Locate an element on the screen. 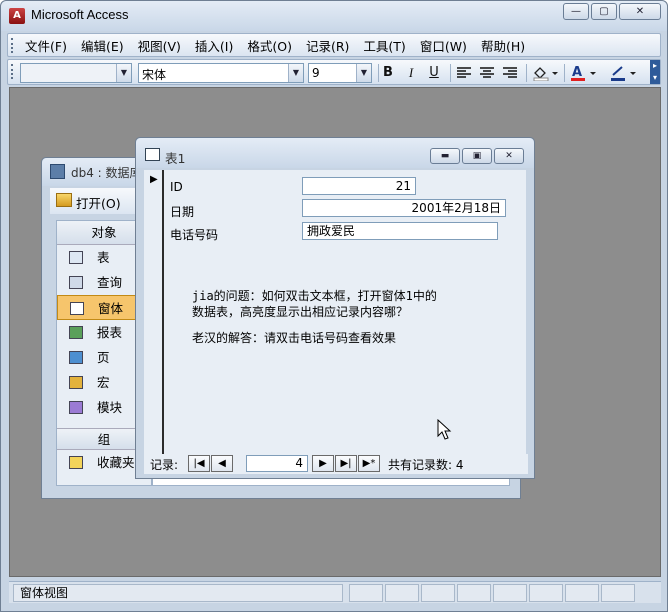 The image size is (668, 612). menu-tools: 工具(T) is located at coordinates (384, 45).